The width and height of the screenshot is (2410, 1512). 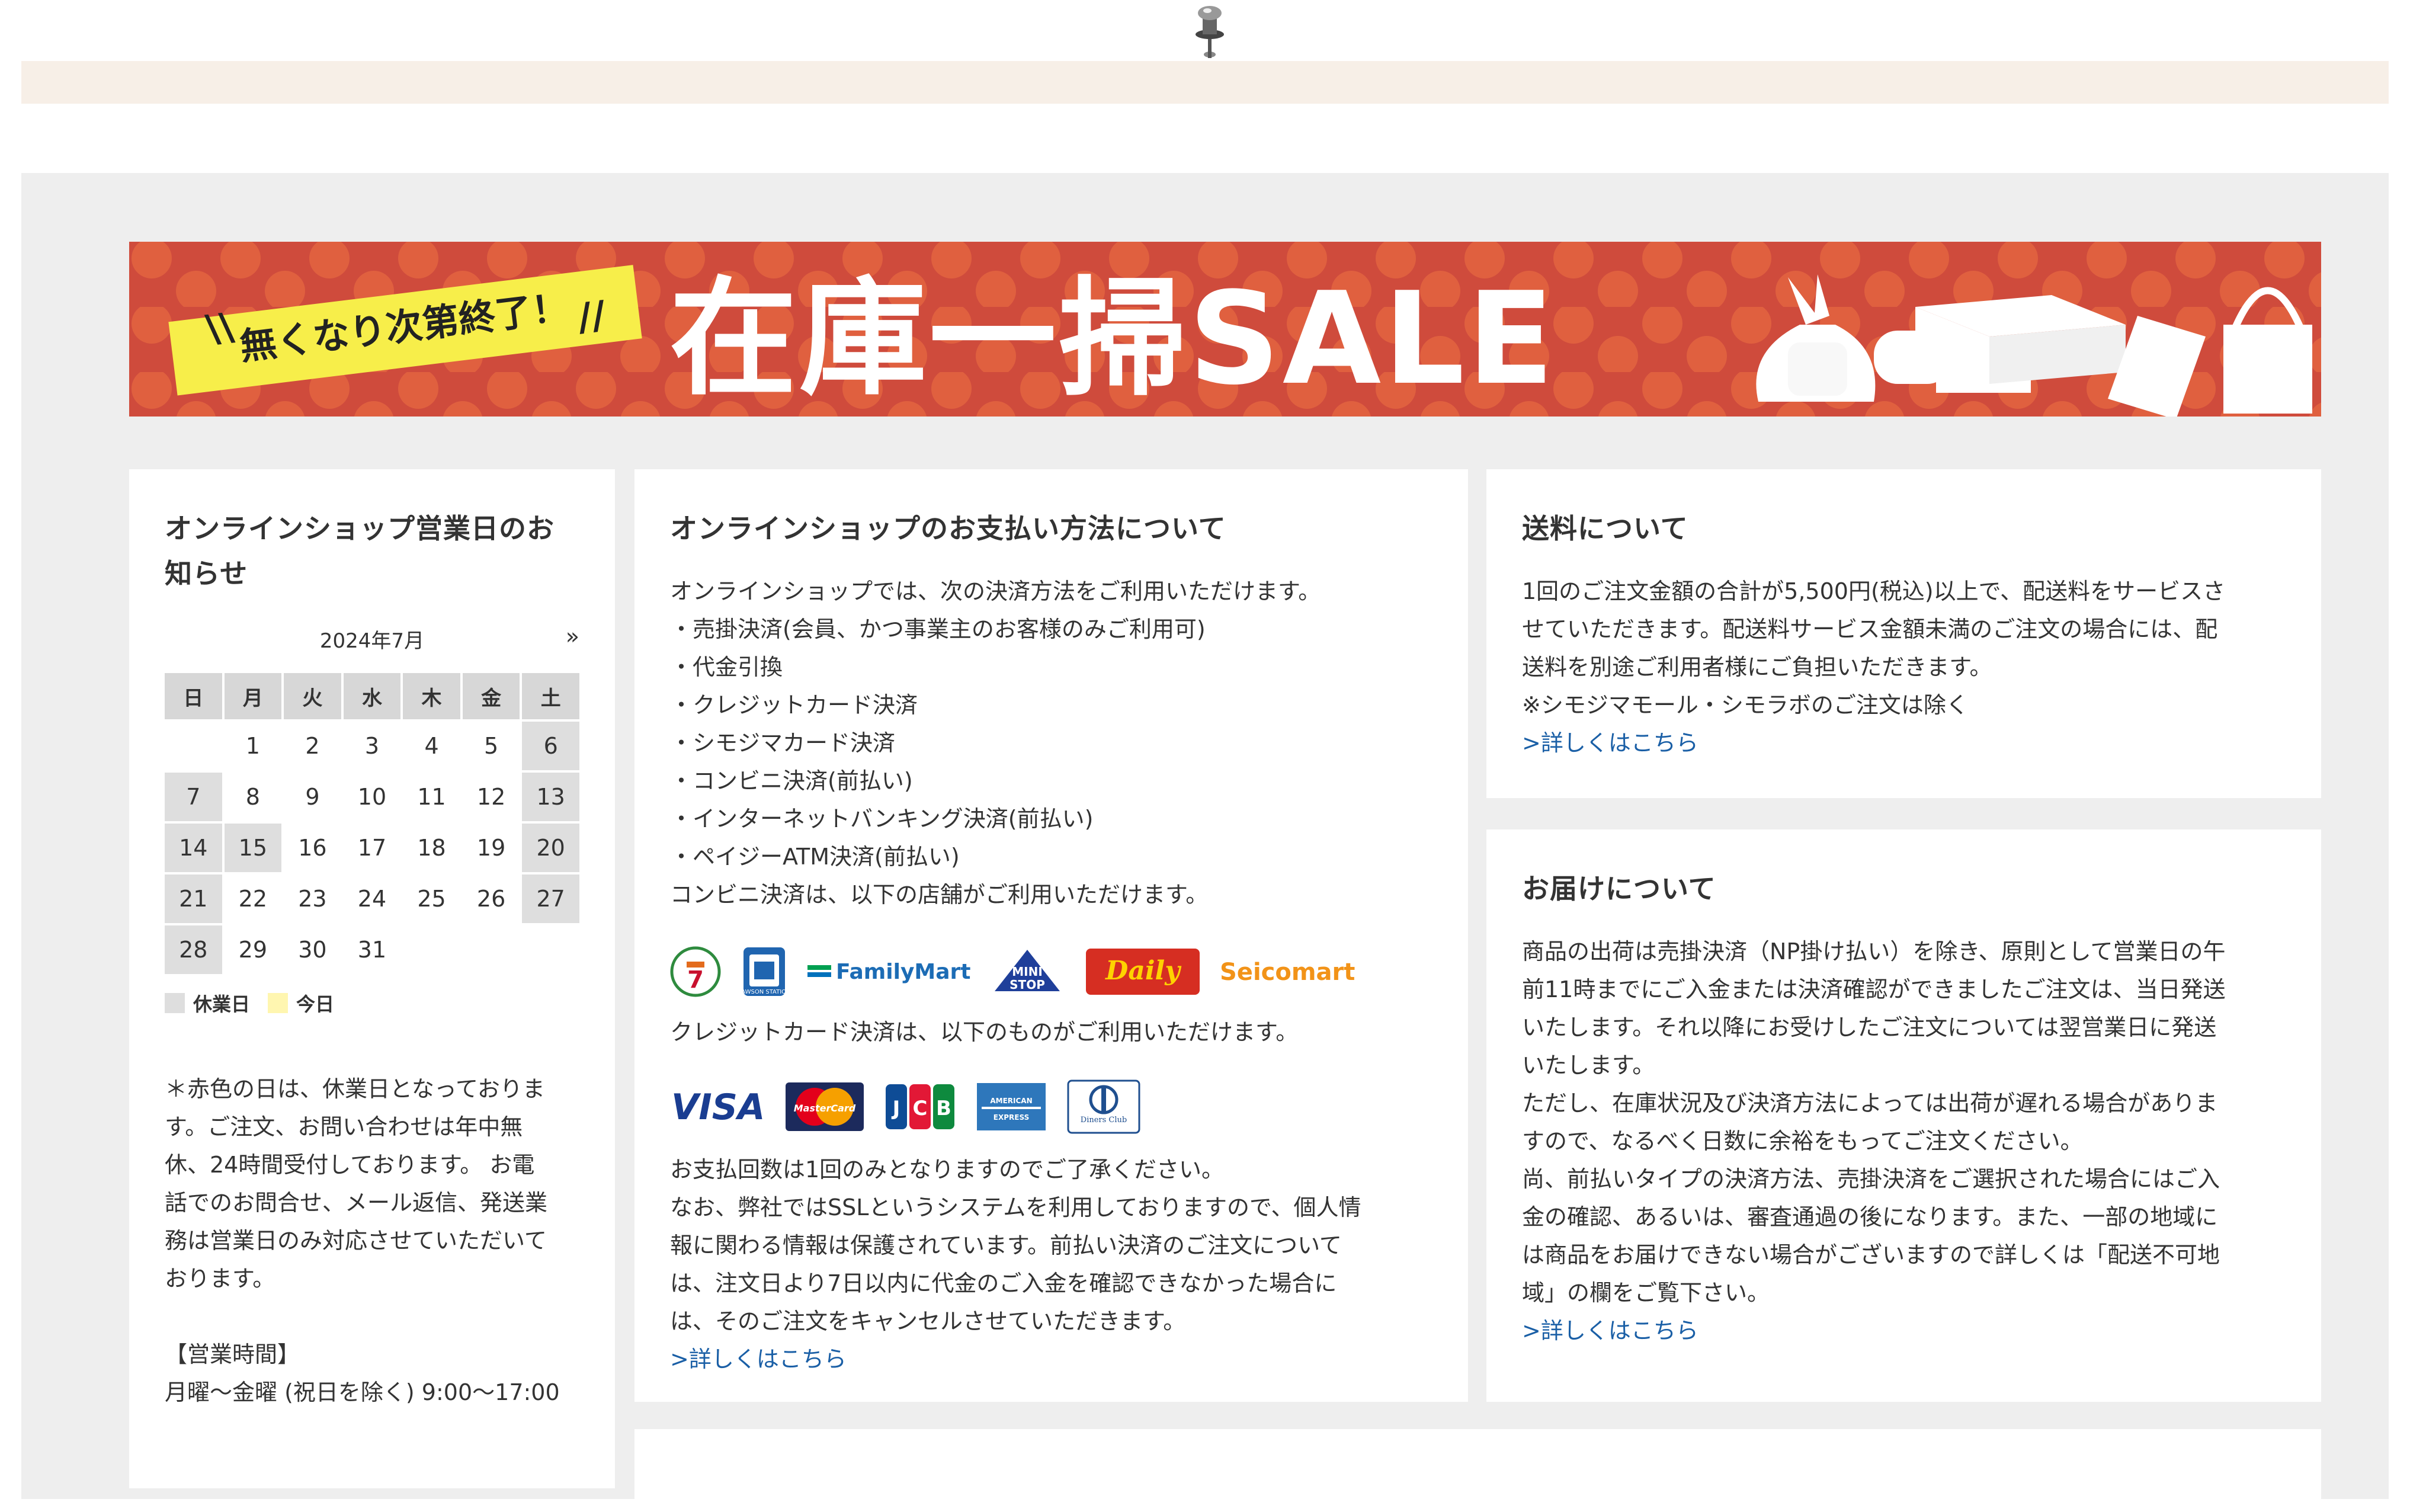 I want to click on calendar-month: 2024年7月, so click(x=372, y=641).